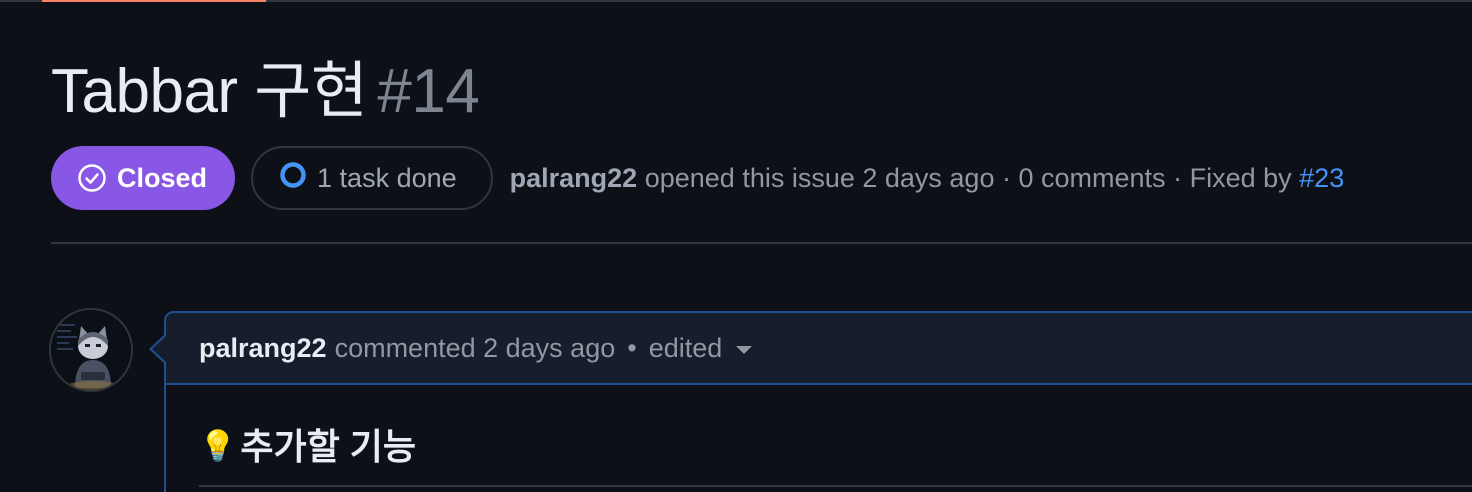 The image size is (1472, 492). What do you see at coordinates (686, 348) in the screenshot?
I see `comment-edited-label: edited` at bounding box center [686, 348].